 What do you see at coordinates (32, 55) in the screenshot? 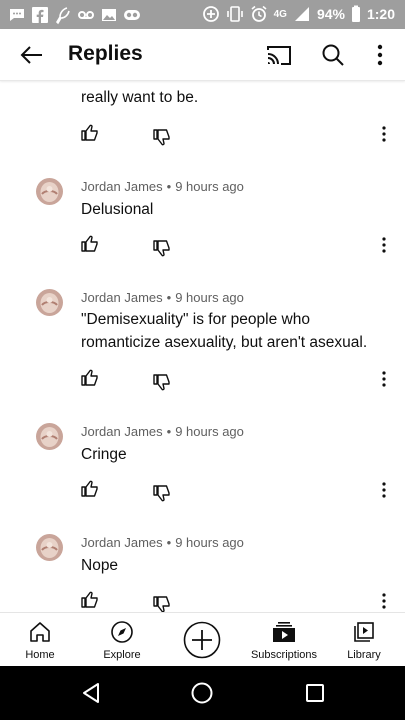
I see `back-button` at bounding box center [32, 55].